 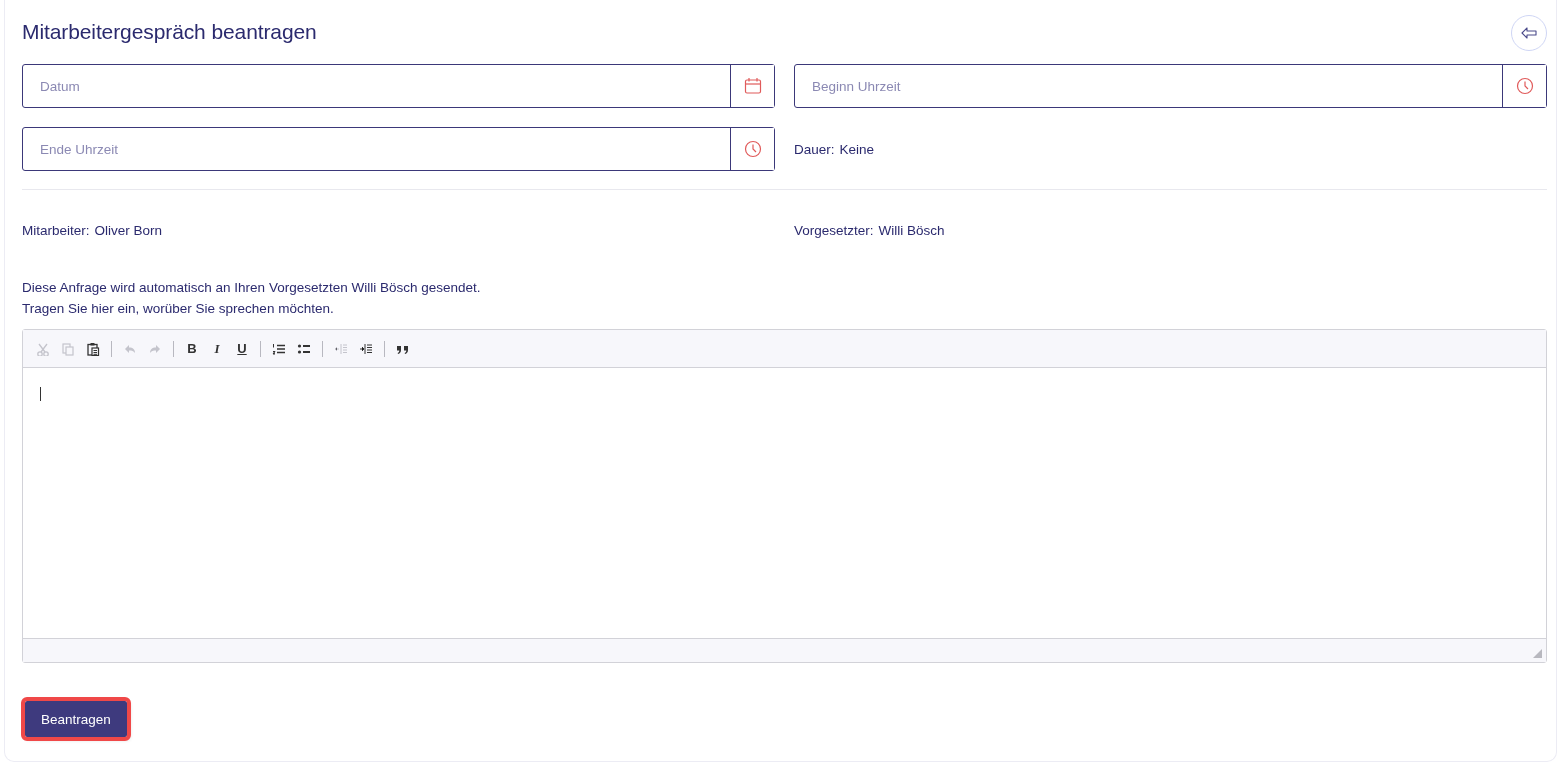 What do you see at coordinates (56, 230) in the screenshot?
I see `employee-label: Mitarbeiter:` at bounding box center [56, 230].